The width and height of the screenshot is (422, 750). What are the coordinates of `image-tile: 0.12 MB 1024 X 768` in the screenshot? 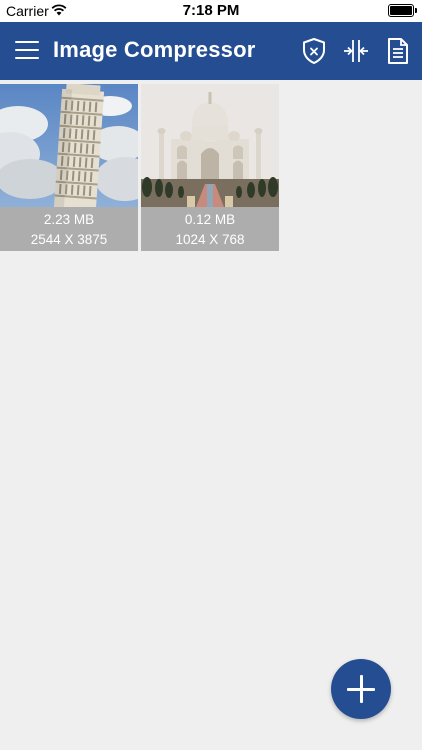 It's located at (210, 167).